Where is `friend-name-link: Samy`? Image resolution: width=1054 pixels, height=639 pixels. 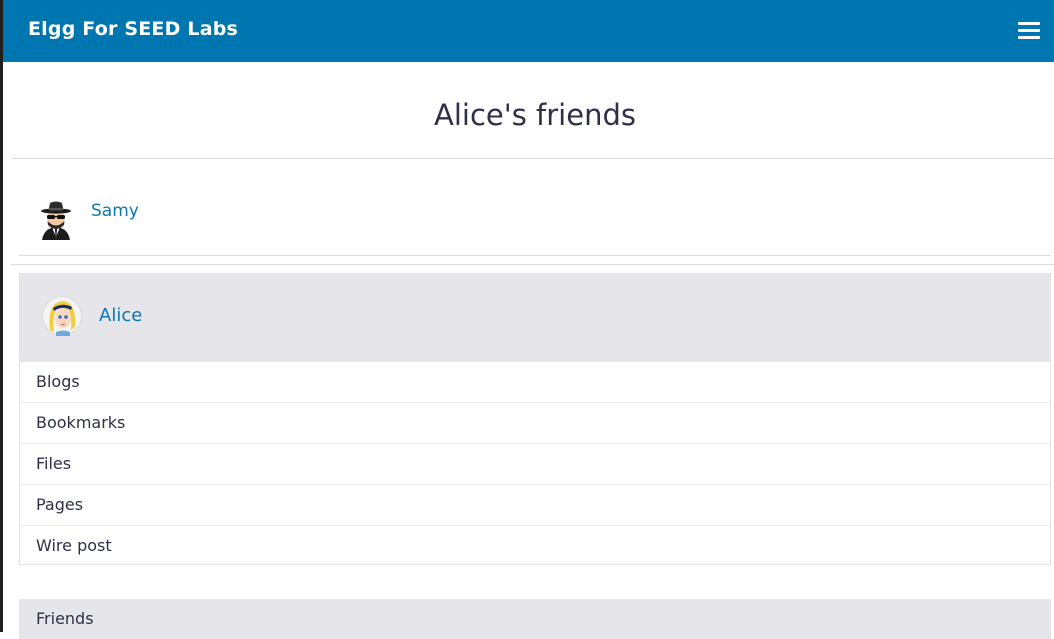
friend-name-link: Samy is located at coordinates (115, 211).